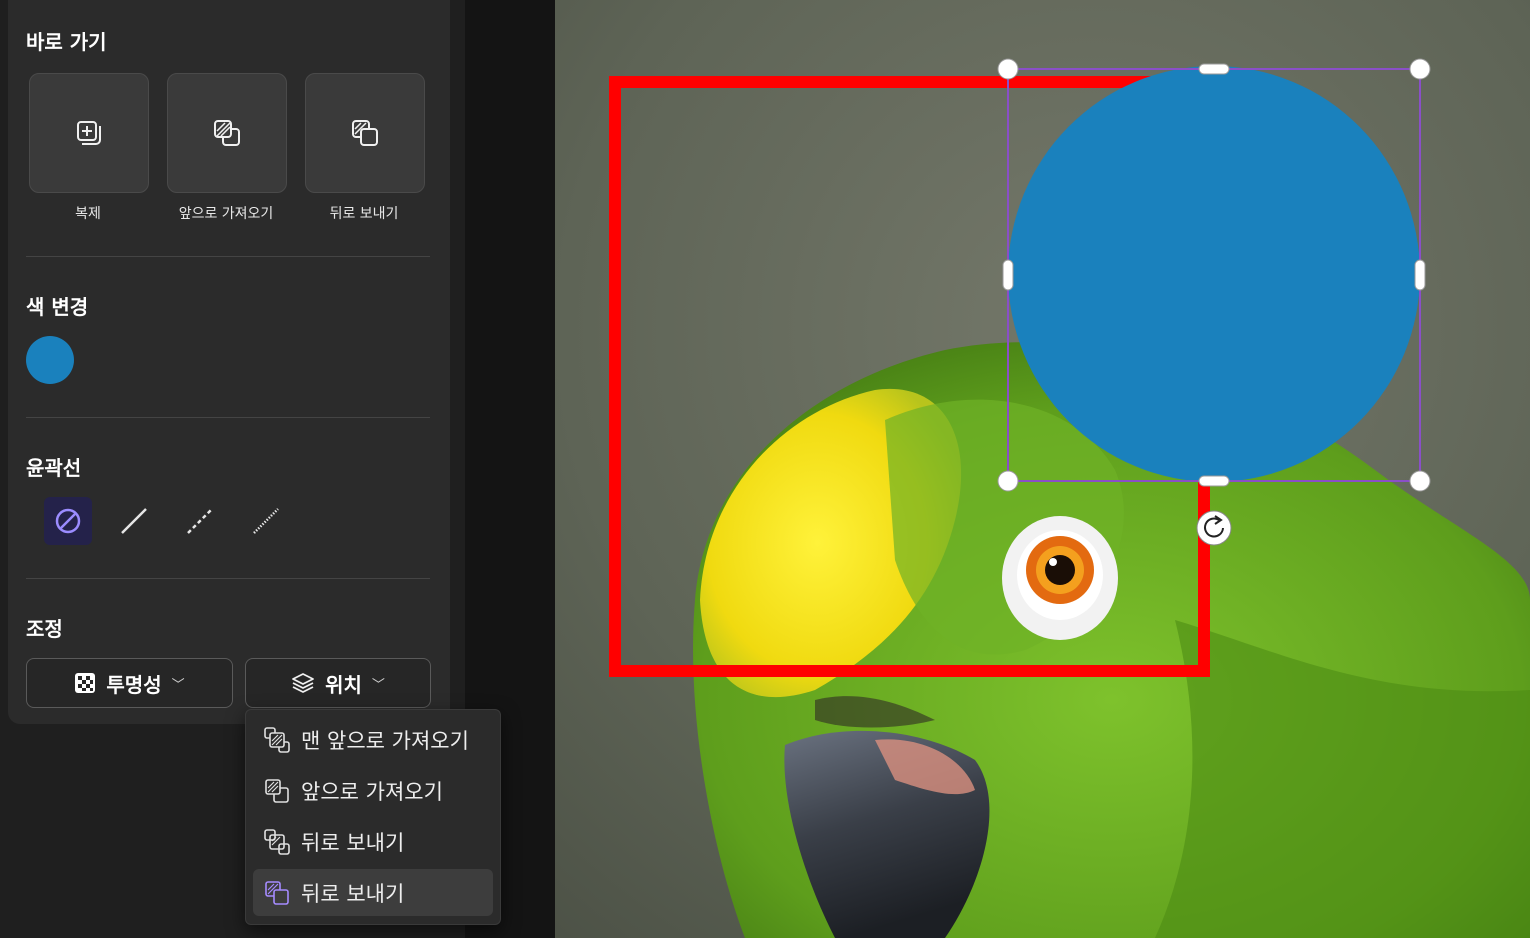 The image size is (1530, 938). I want to click on color-swatch, so click(50, 360).